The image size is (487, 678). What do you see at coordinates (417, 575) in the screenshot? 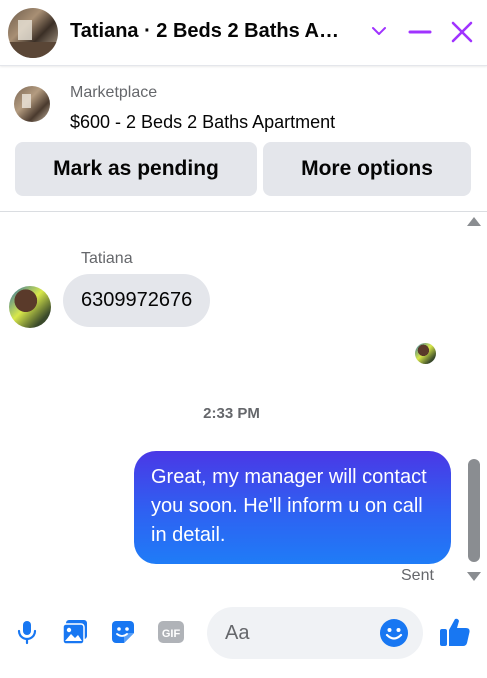
I see `message-status: Sent` at bounding box center [417, 575].